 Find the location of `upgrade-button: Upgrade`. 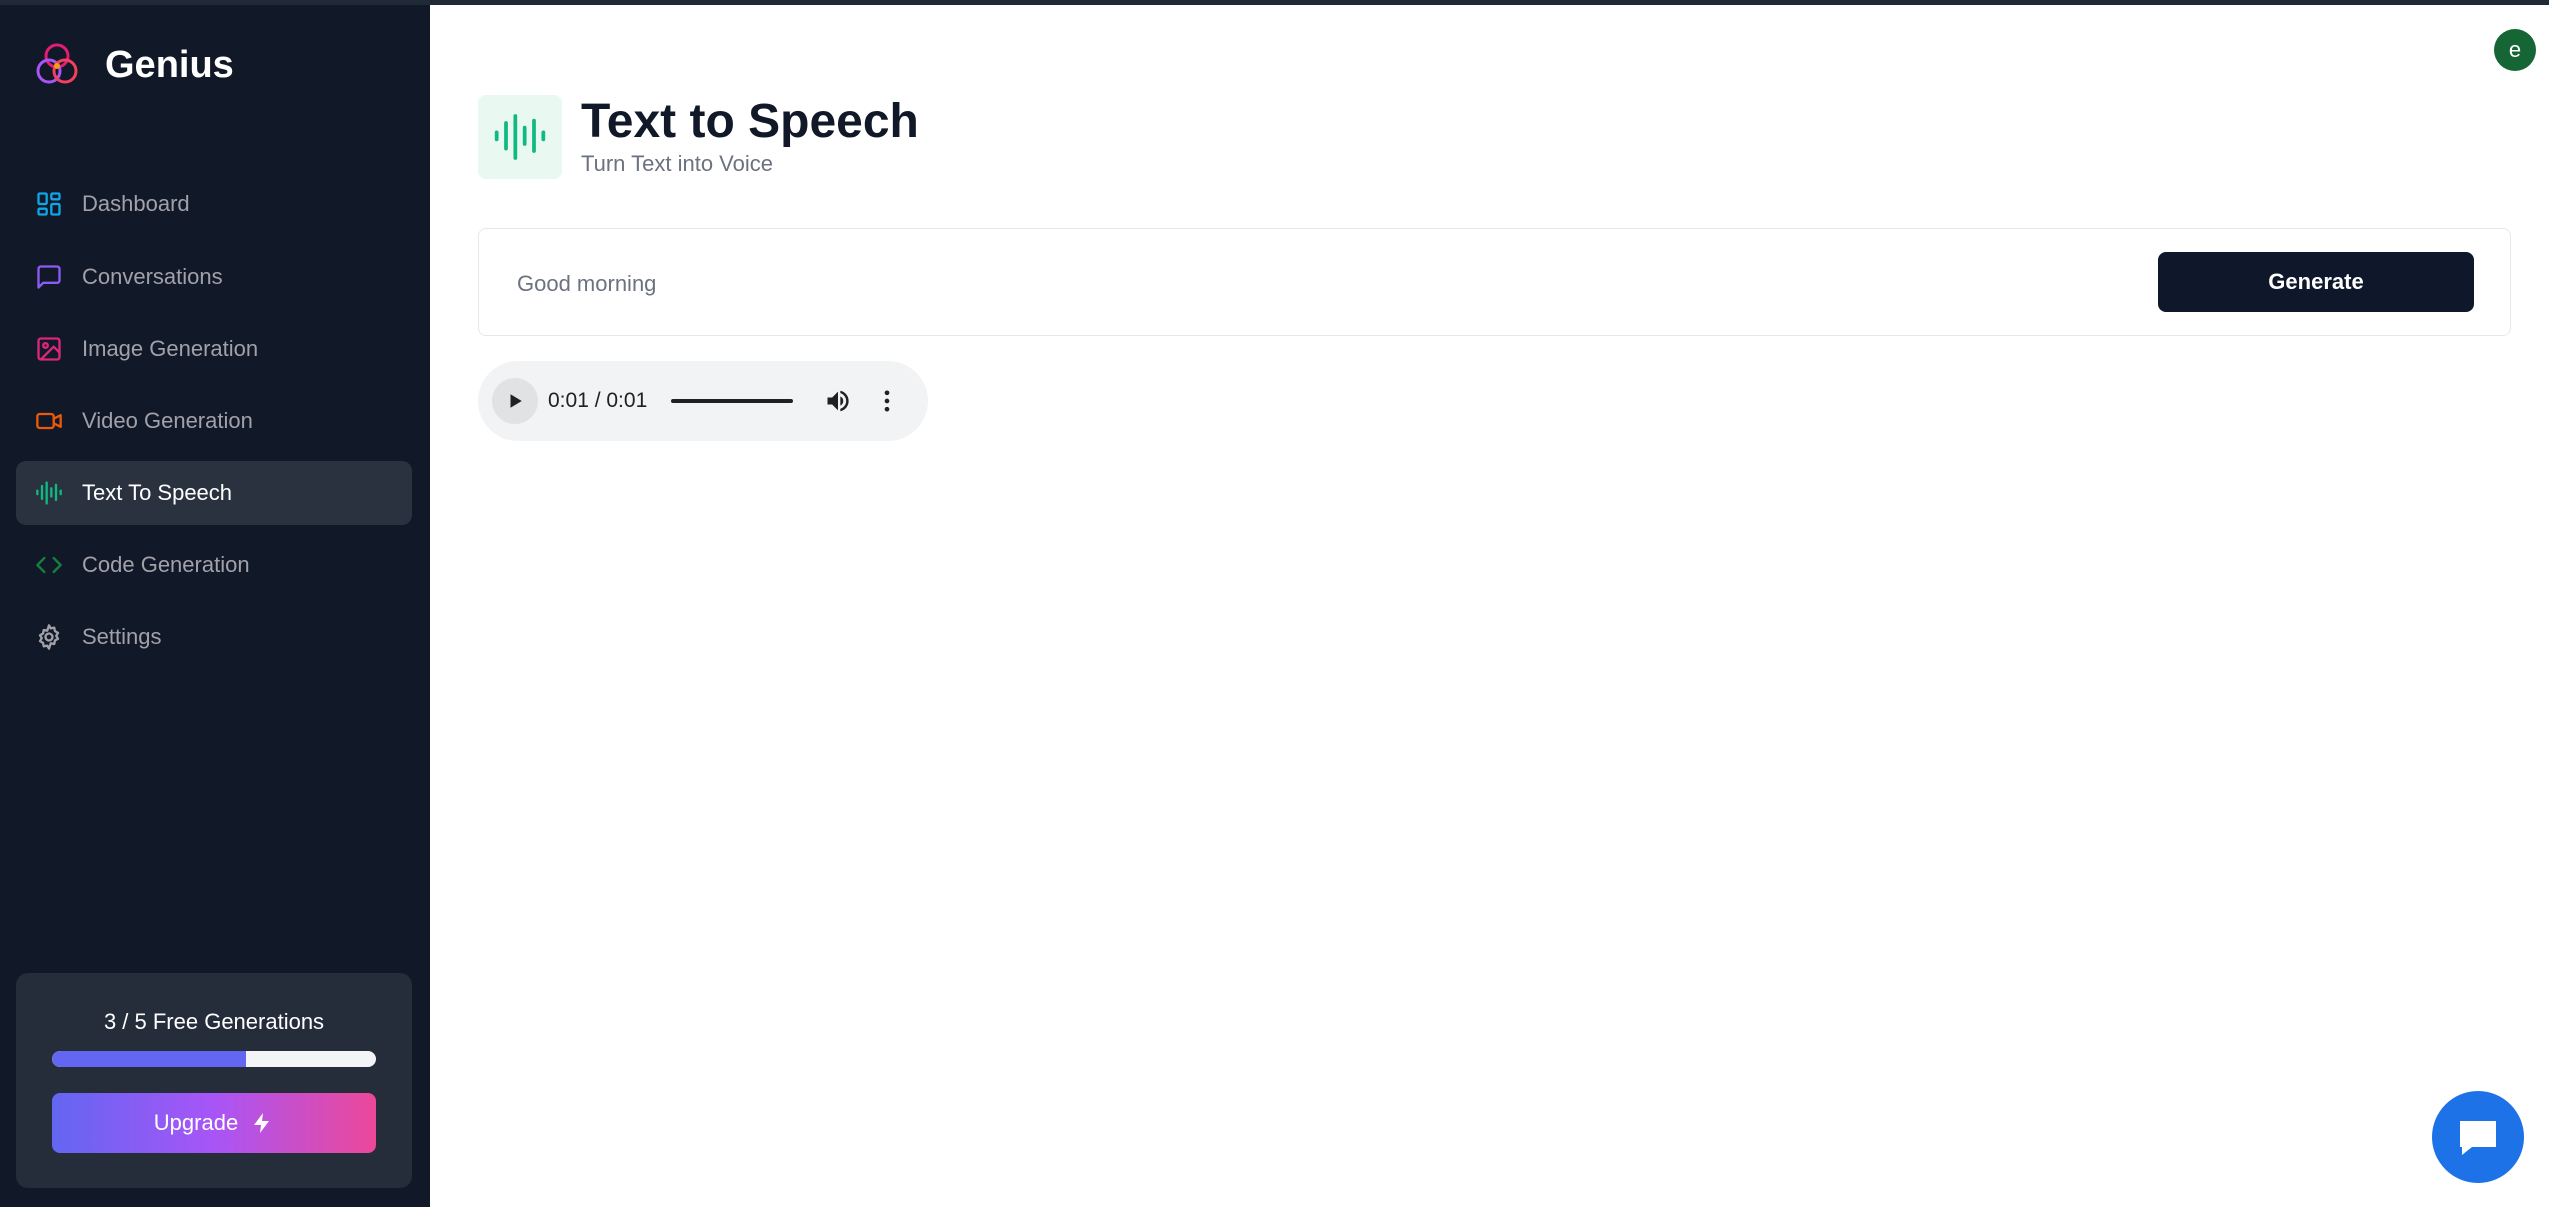

upgrade-button: Upgrade is located at coordinates (214, 1123).